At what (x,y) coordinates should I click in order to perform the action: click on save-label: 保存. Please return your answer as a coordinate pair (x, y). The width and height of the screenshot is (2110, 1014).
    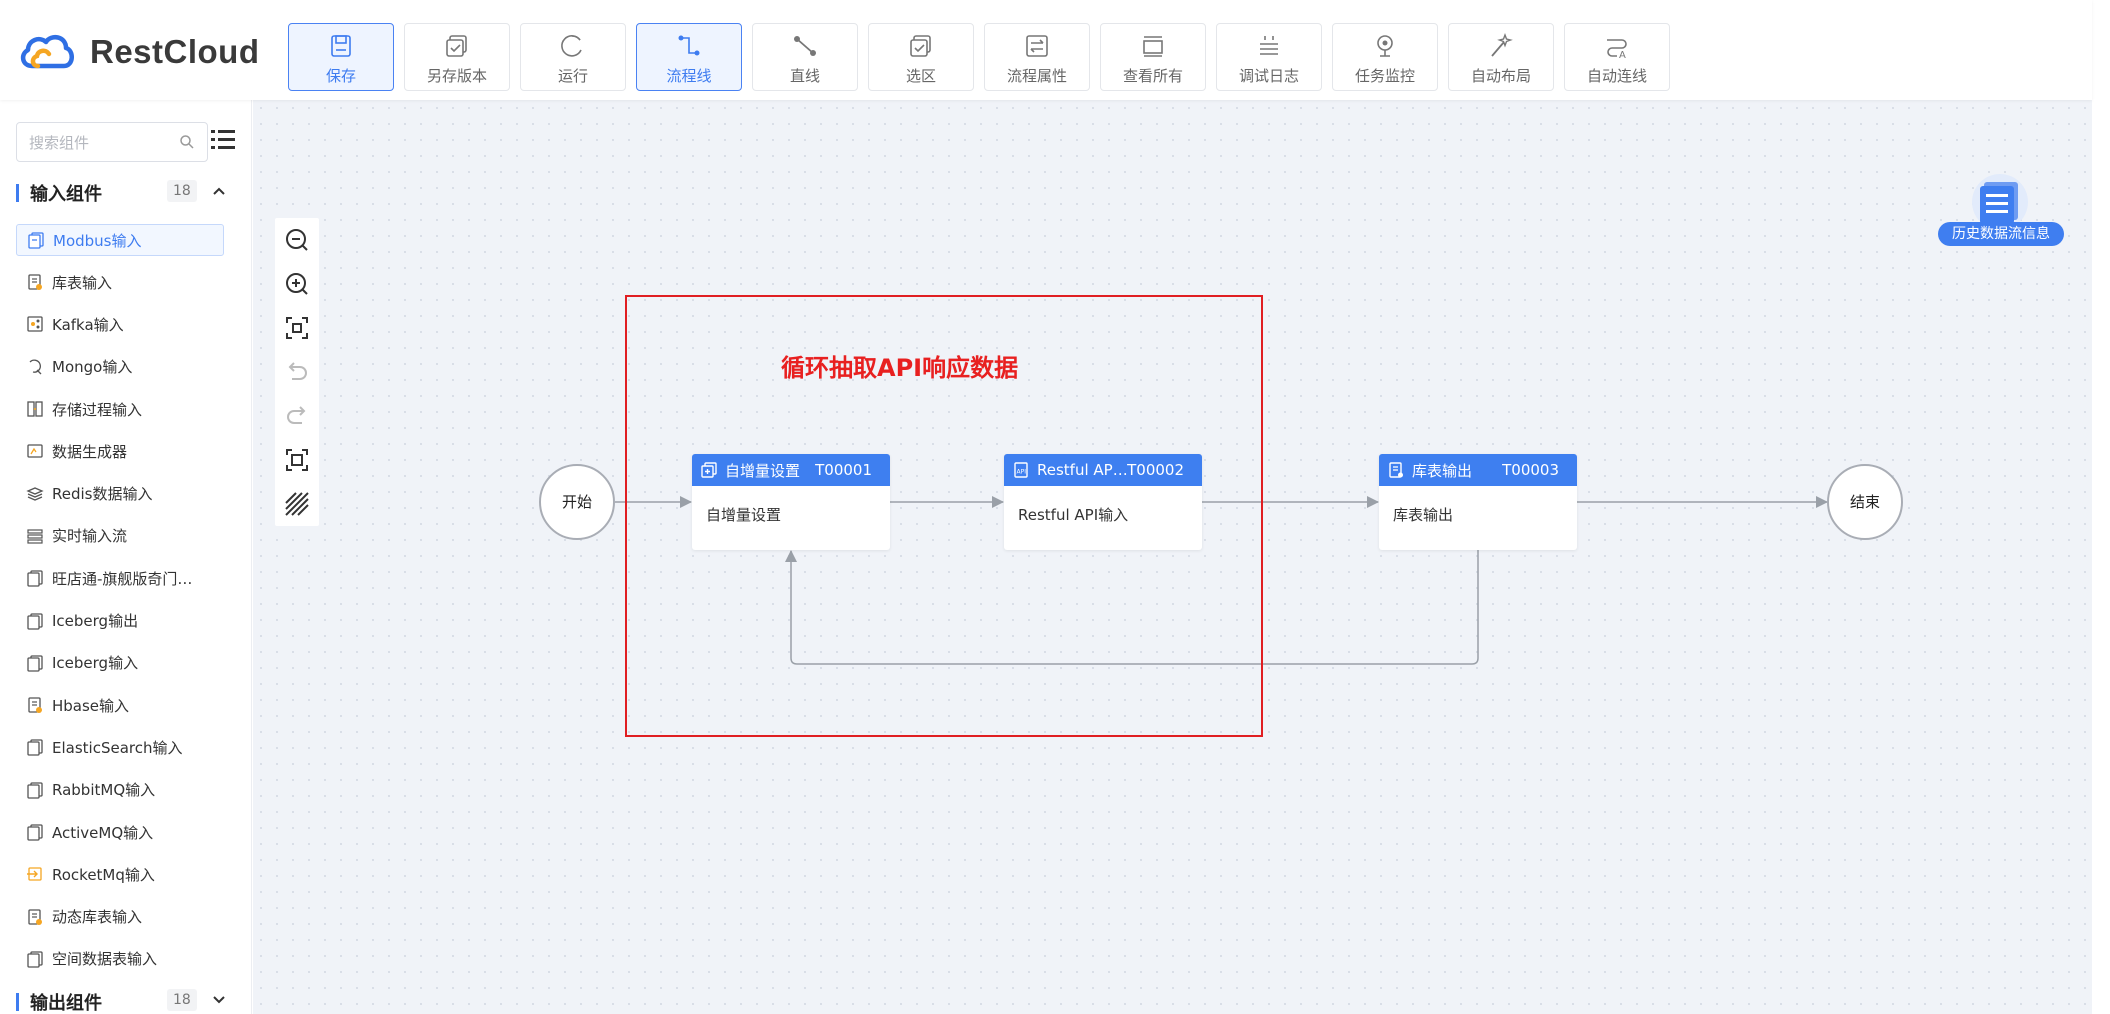
    Looking at the image, I should click on (340, 76).